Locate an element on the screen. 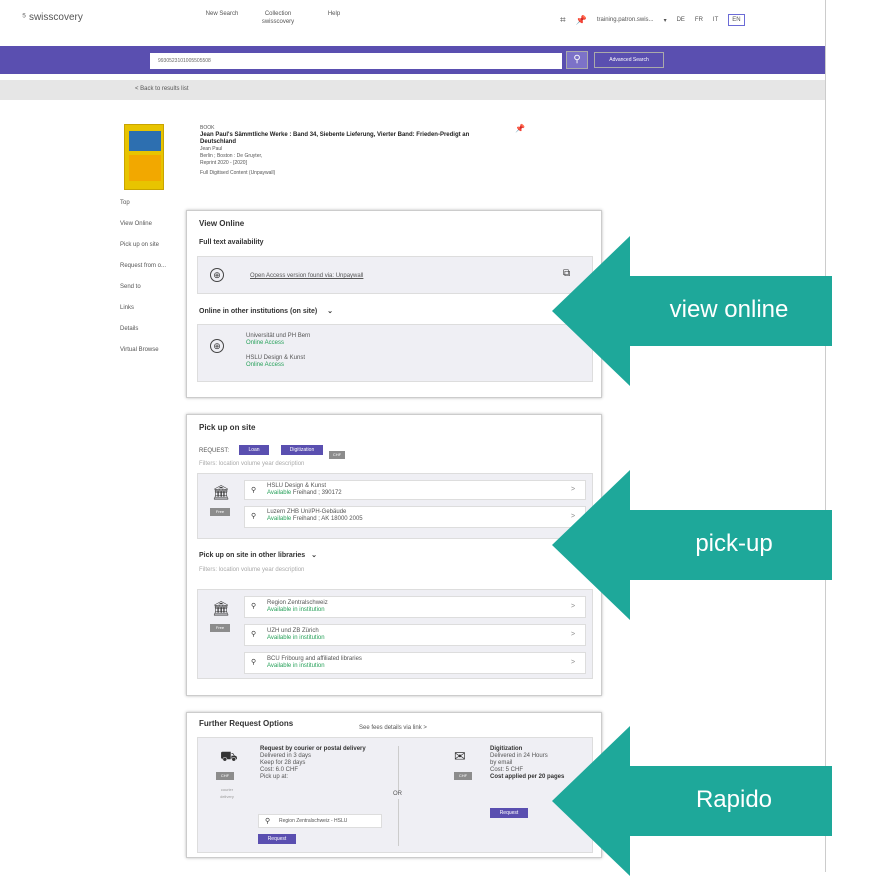 This screenshot has width=869, height=876. chevron-down-icon: ▾ is located at coordinates (665, 20).